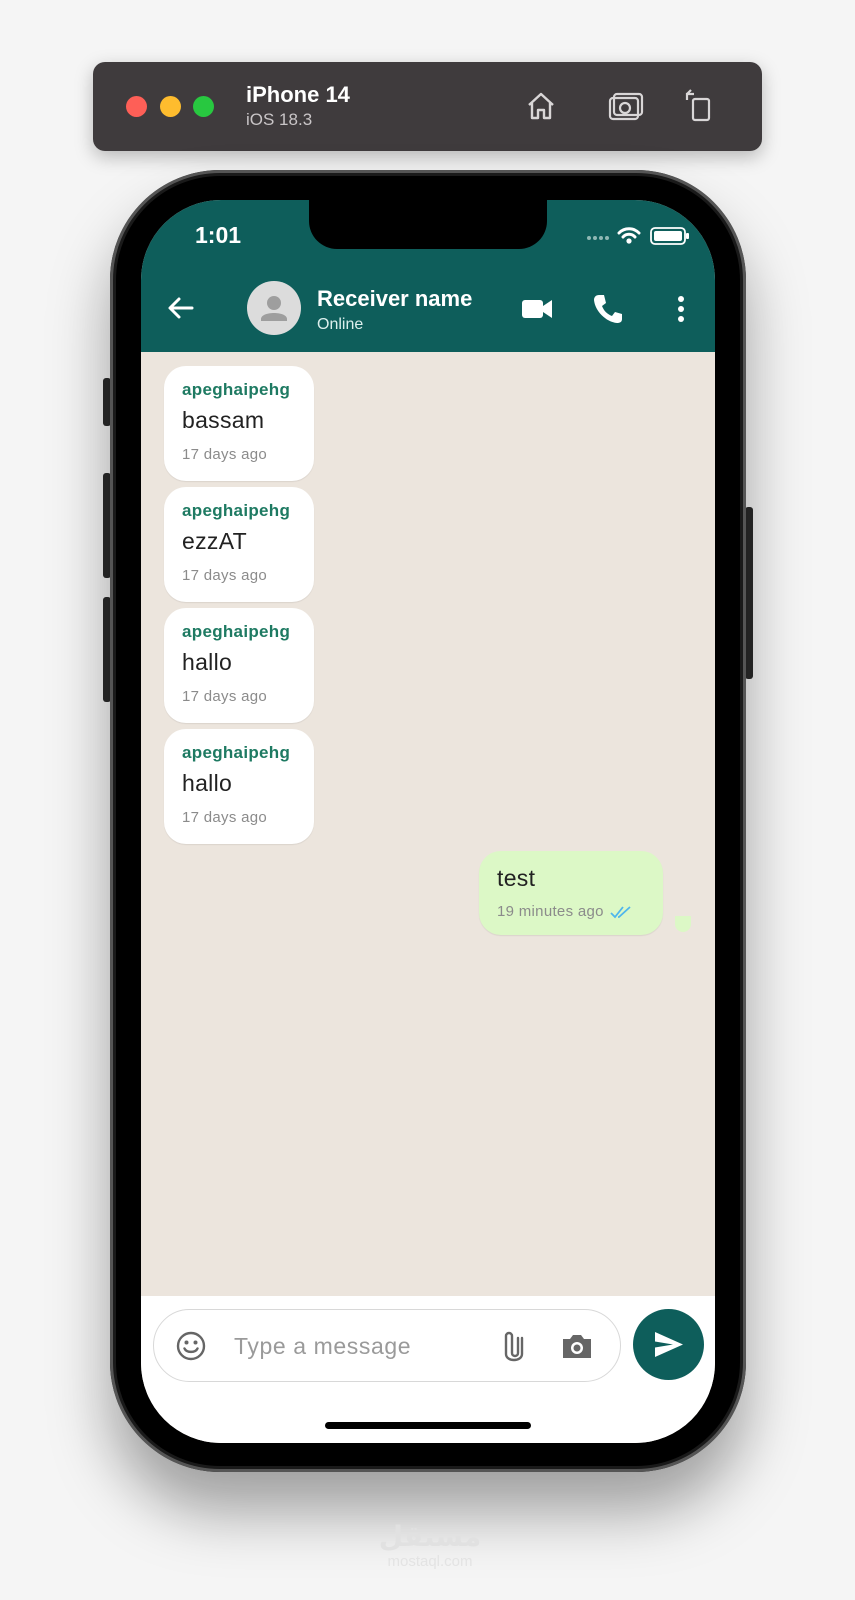 This screenshot has height=1600, width=855. I want to click on more-vert-icon, so click(681, 309).